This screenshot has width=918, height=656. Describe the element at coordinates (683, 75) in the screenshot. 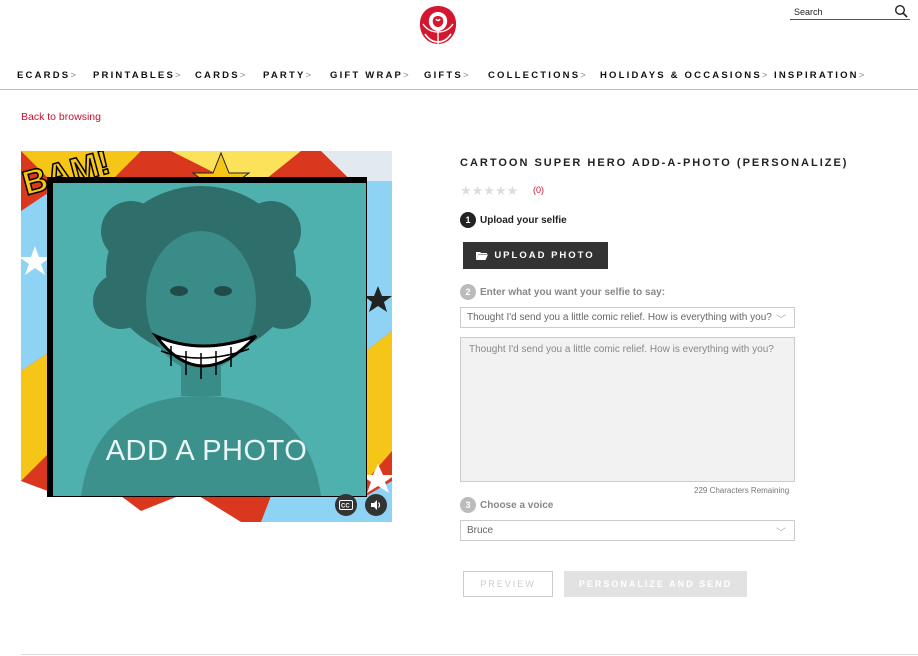

I see `nav-item-holidays-occasions: HOLIDAYS & OCCASIONS>` at that location.